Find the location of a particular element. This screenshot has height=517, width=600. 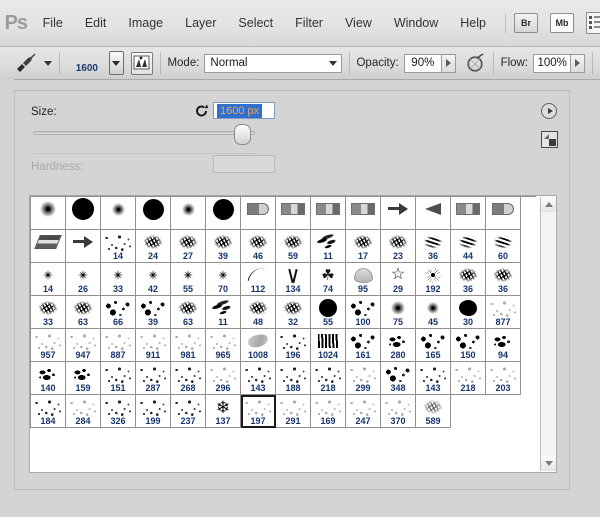

brush-preset-cell: 370 is located at coordinates (398, 411).